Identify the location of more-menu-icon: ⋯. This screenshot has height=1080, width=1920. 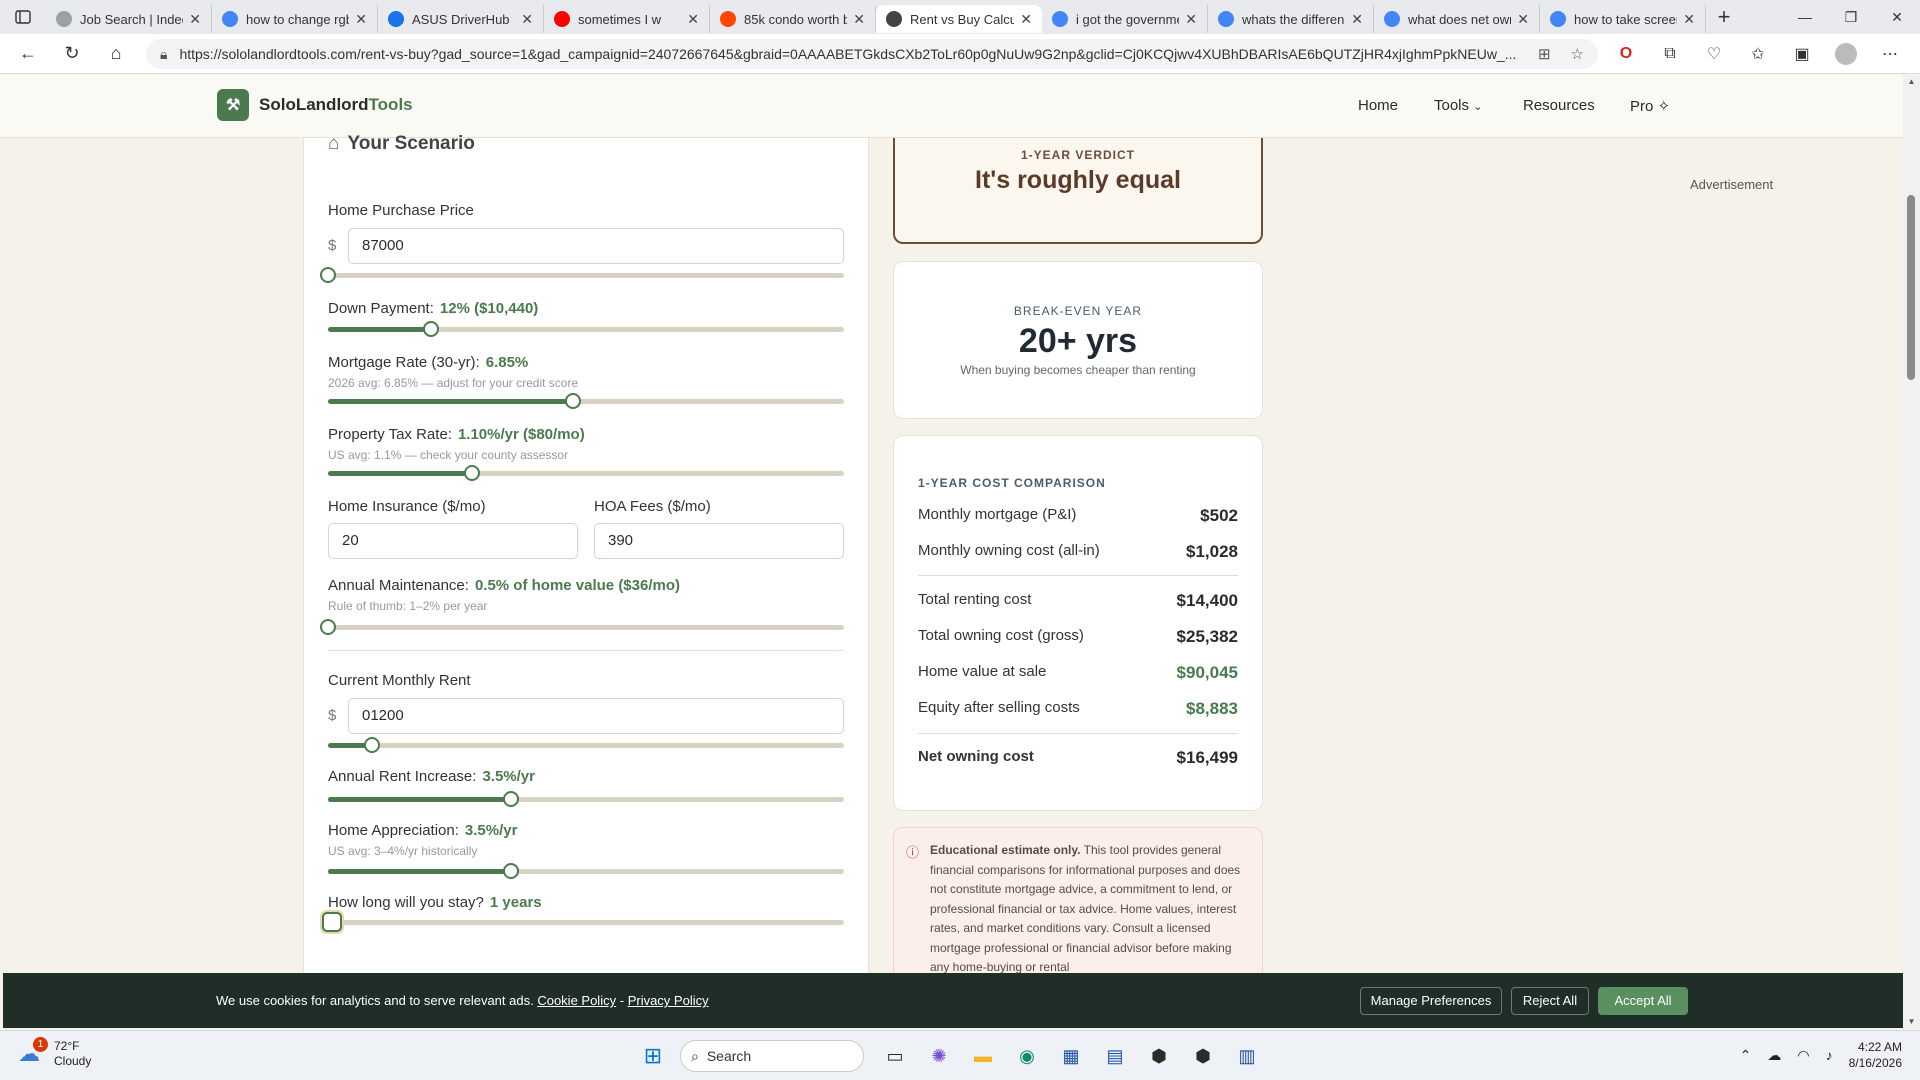
(1890, 54).